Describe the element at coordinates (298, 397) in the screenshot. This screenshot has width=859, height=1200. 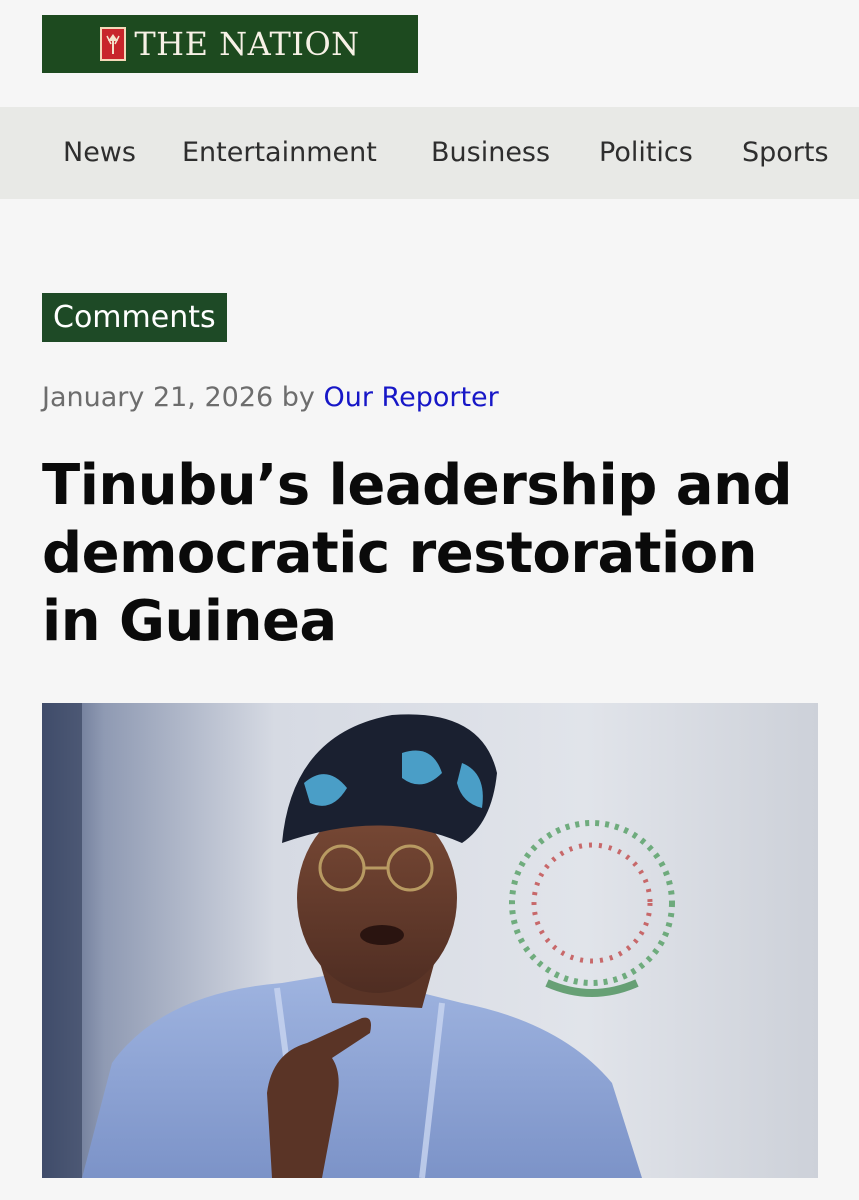
I see `byline-prefix: by` at that location.